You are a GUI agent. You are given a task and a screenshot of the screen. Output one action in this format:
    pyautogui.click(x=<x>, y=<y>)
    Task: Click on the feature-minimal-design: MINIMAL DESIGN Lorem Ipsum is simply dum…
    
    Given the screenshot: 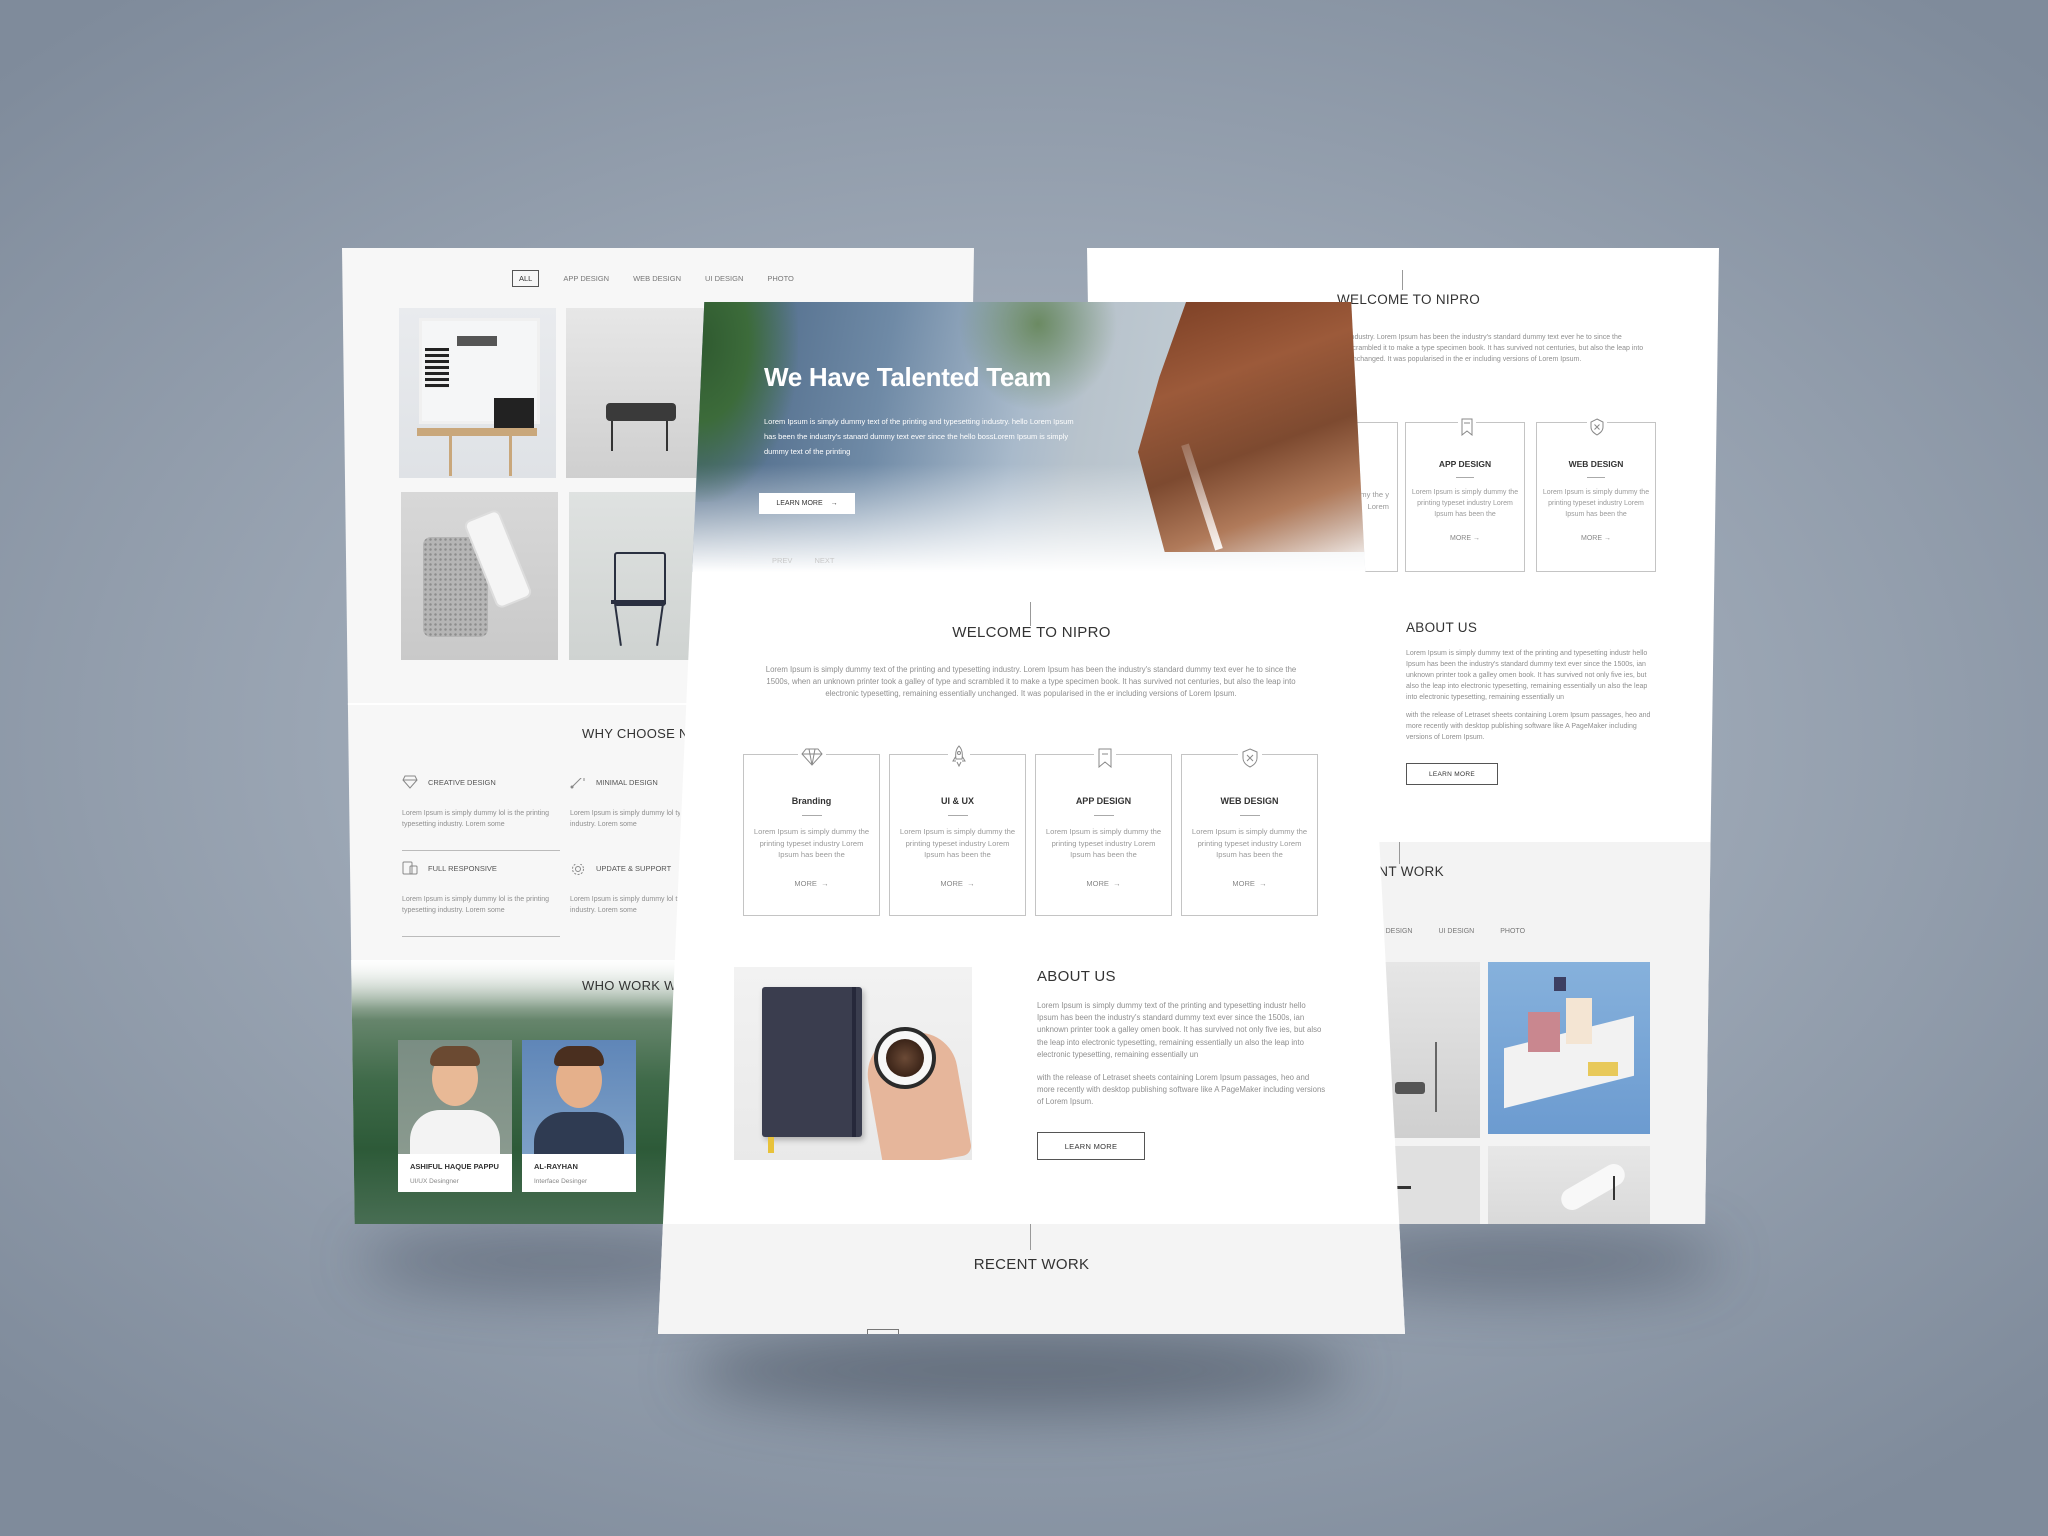 What is the action you would take?
    pyautogui.click(x=625, y=818)
    